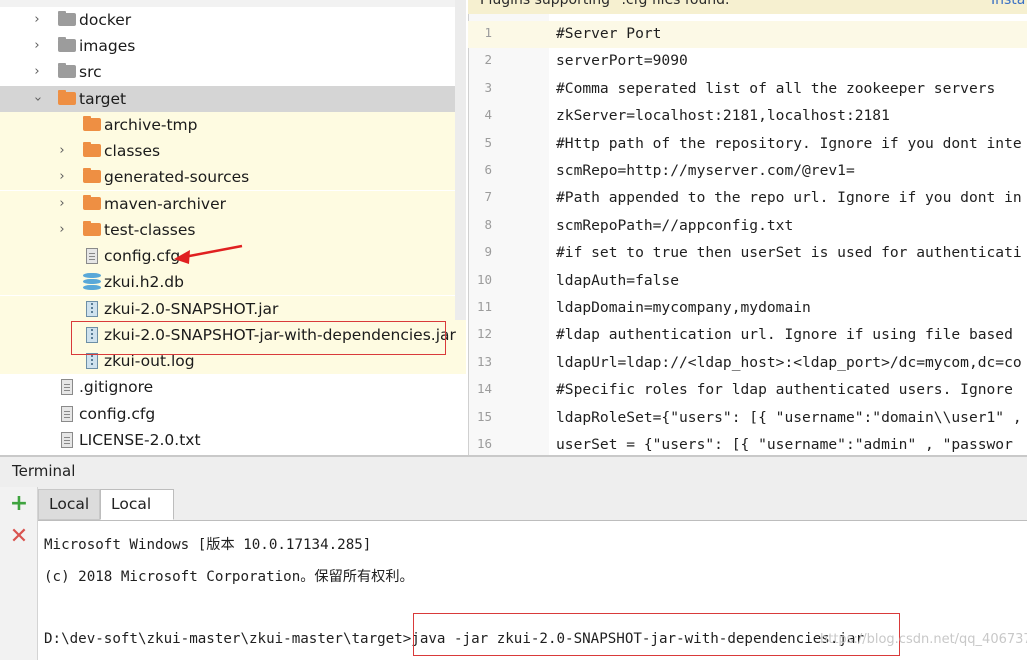 This screenshot has height=660, width=1027. What do you see at coordinates (105, 20) in the screenshot?
I see `tree-item-label: docker` at bounding box center [105, 20].